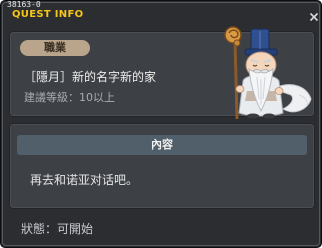 Image resolution: width=322 pixels, height=248 pixels. What do you see at coordinates (261, 42) in the screenshot?
I see `hat-icon` at bounding box center [261, 42].